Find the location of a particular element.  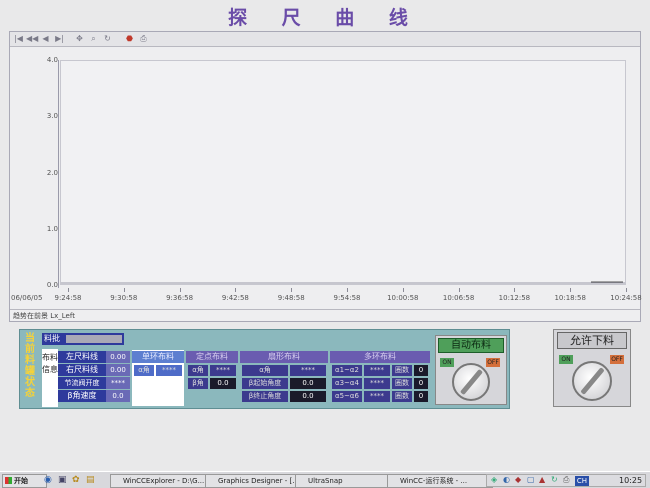

multi-row3-label: α5~α6 is located at coordinates (347, 396).